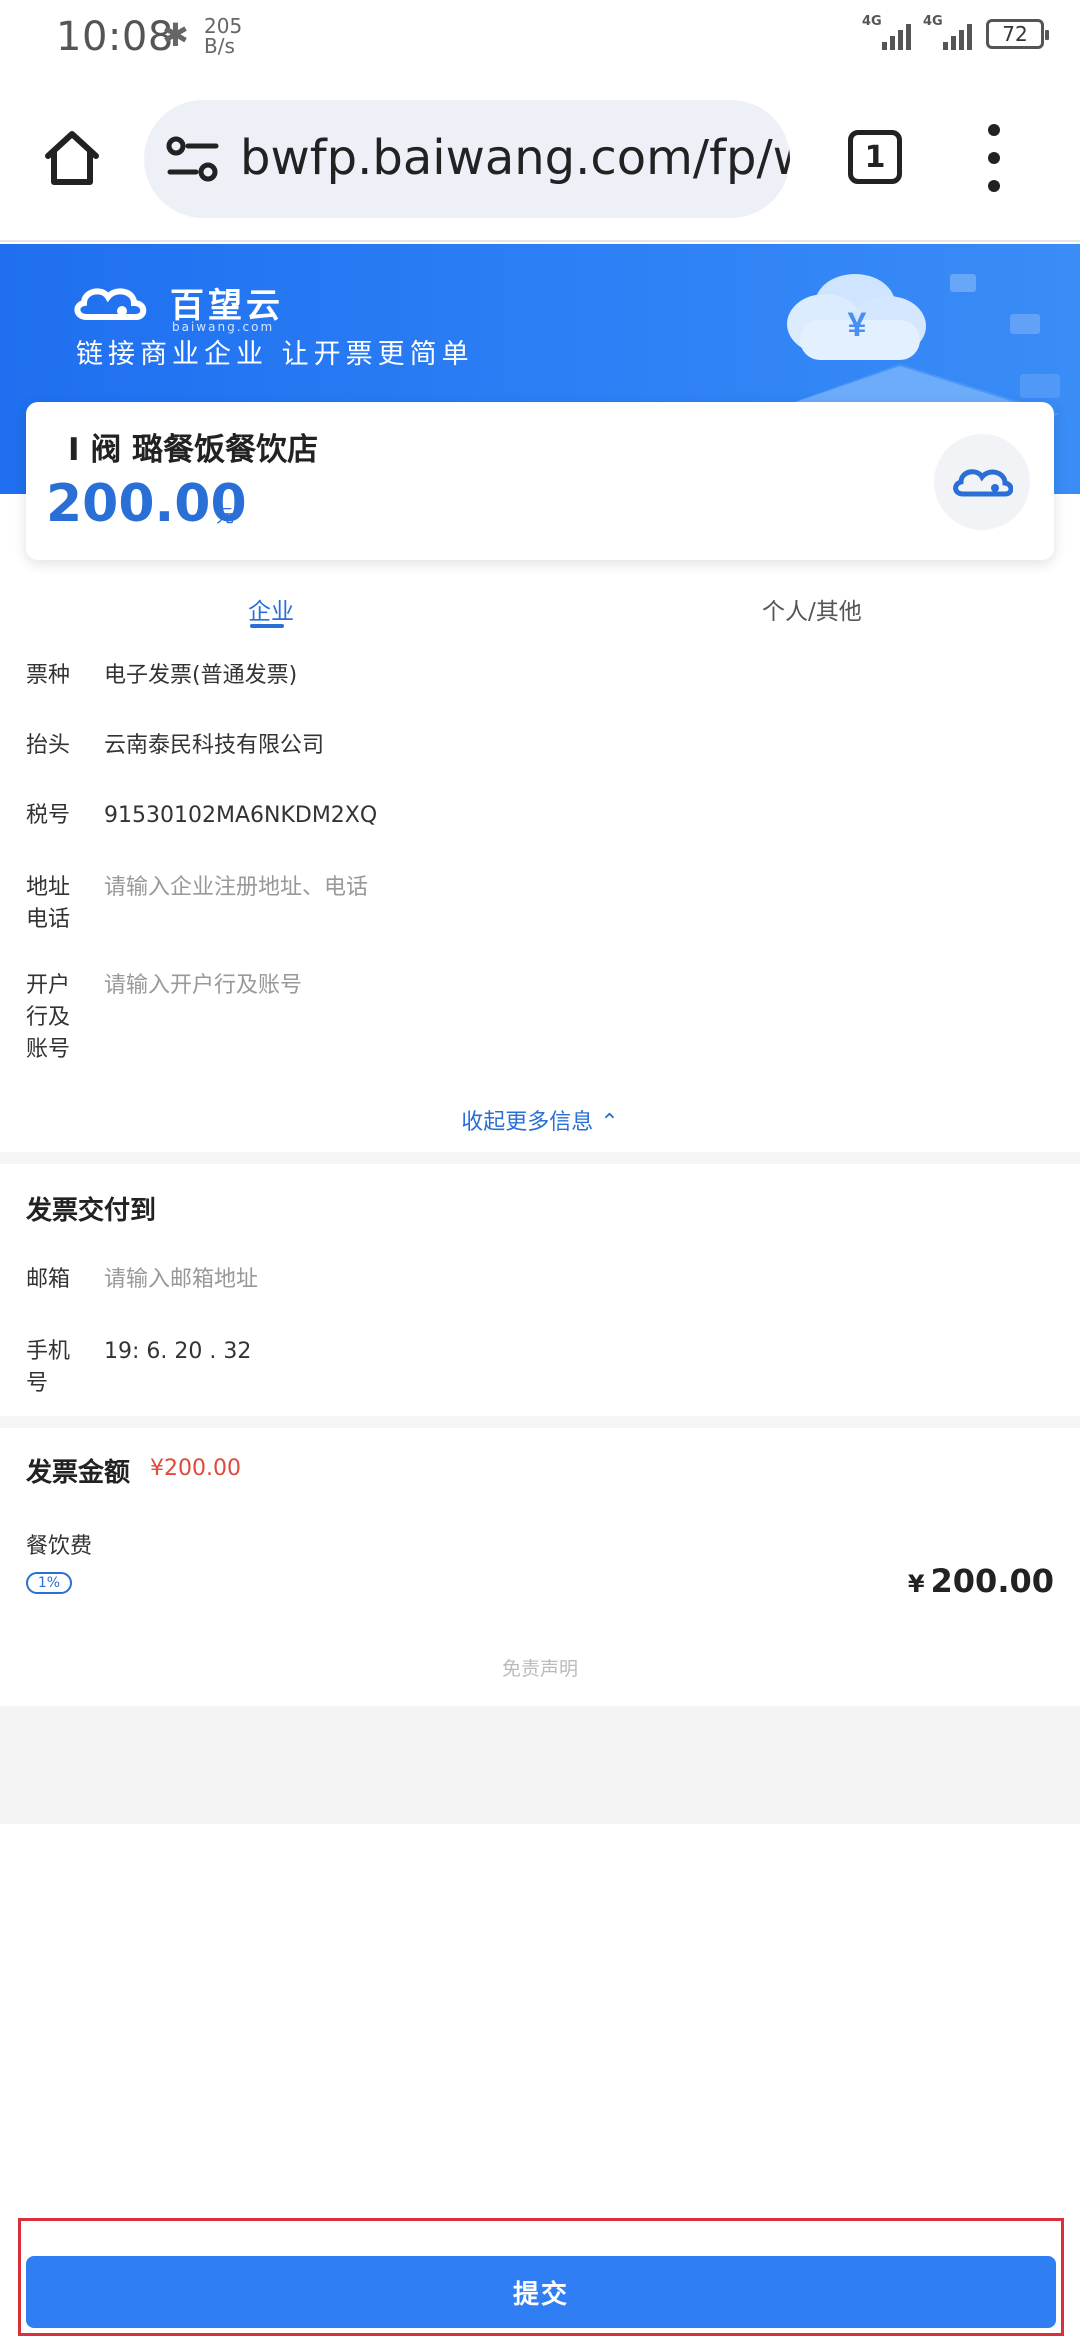 The height and width of the screenshot is (2340, 1080). What do you see at coordinates (214, 746) in the screenshot?
I see `title-field: 云南泰民科技有限公司` at bounding box center [214, 746].